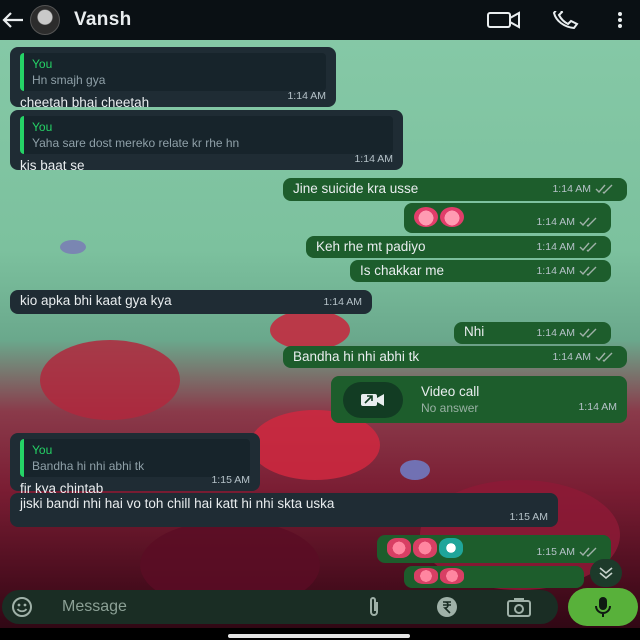 Image resolution: width=640 pixels, height=640 pixels. What do you see at coordinates (191, 302) in the screenshot?
I see `message-bubble-incoming: kio apka bhi kaat gya kya 1:14 AM` at bounding box center [191, 302].